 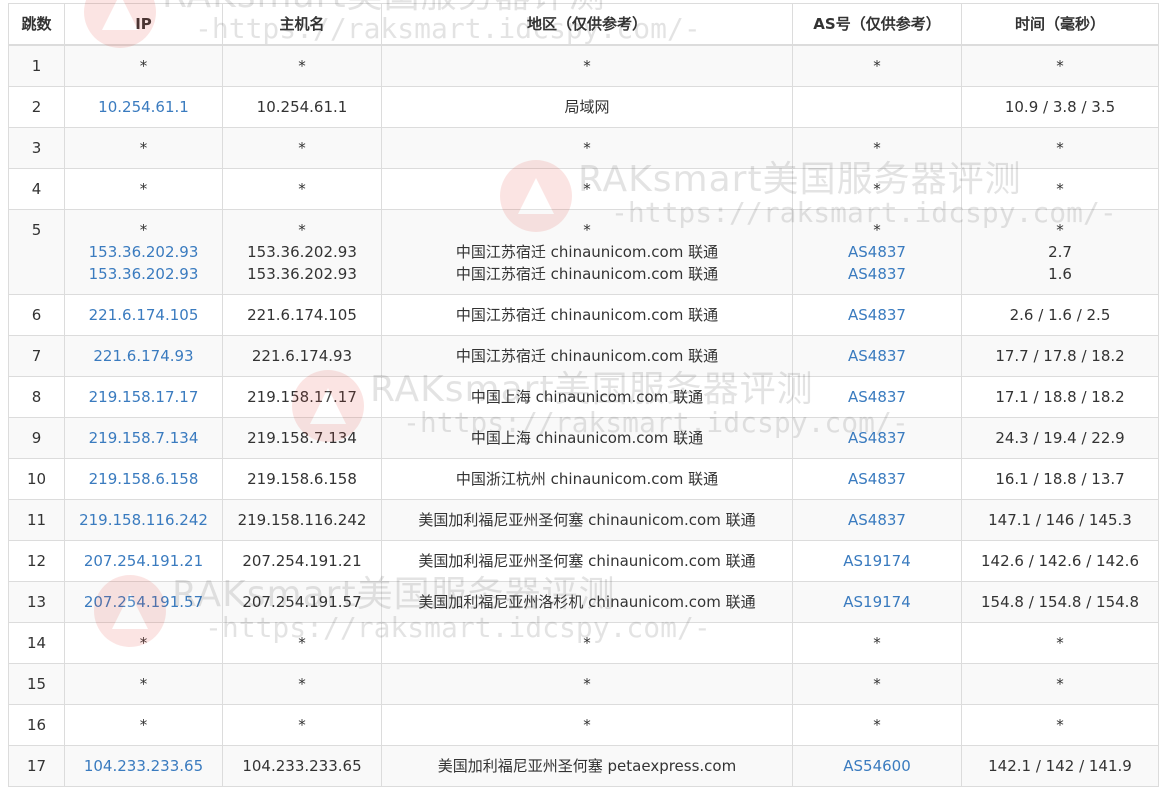 I want to click on ip-link: 219.158.6.158, so click(x=143, y=479).